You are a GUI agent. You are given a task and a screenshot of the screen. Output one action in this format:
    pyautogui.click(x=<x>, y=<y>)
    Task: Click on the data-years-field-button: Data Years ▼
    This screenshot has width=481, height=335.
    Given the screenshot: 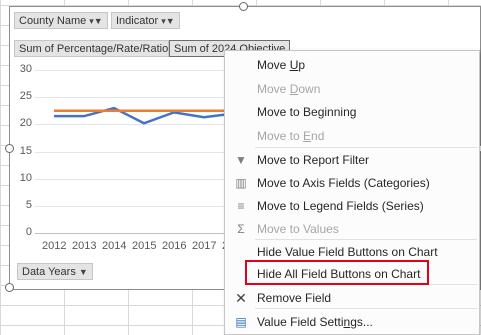 What is the action you would take?
    pyautogui.click(x=55, y=271)
    